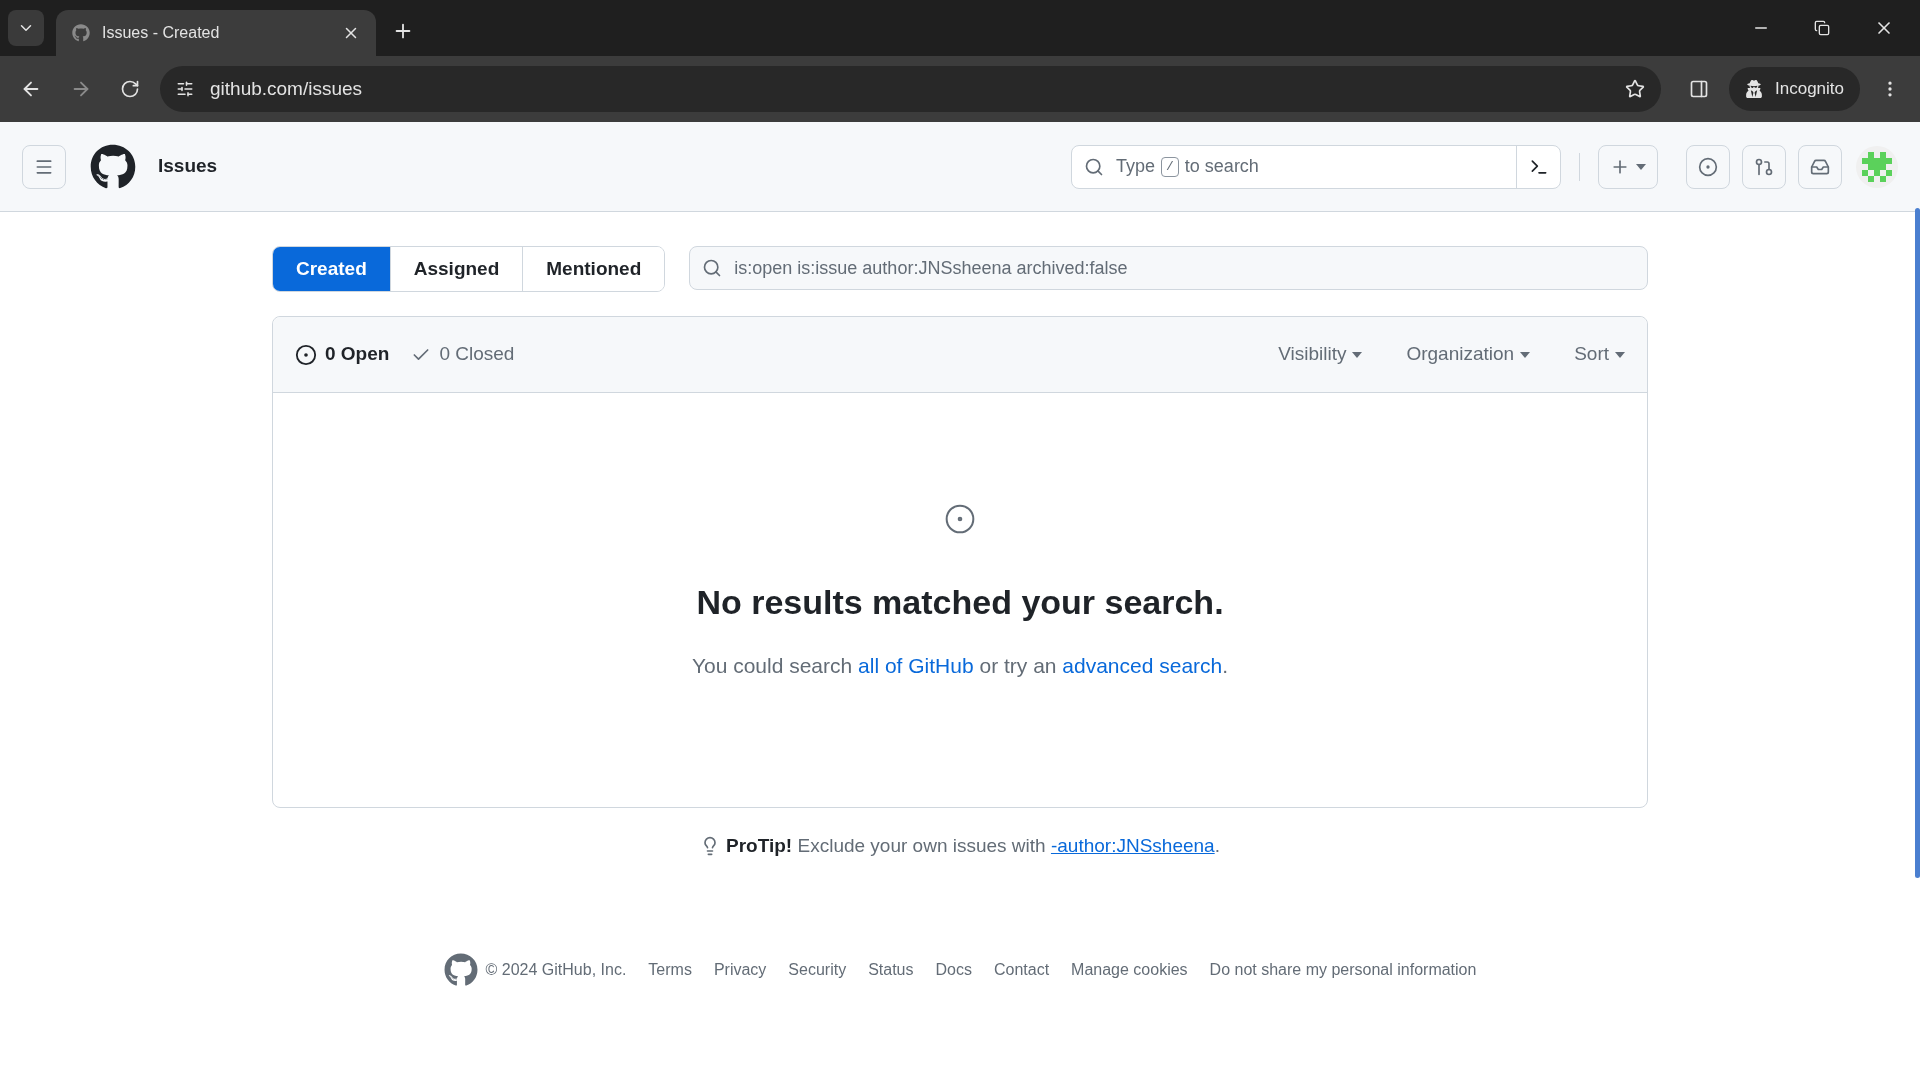 Image resolution: width=1920 pixels, height=1080 pixels. Describe the element at coordinates (1021, 969) in the screenshot. I see `footer-link: Contact` at that location.